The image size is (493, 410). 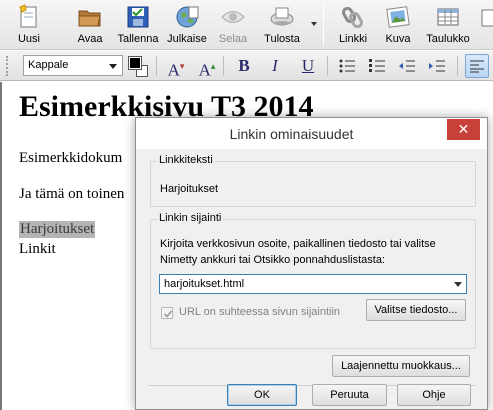 I want to click on image-label: Kuva, so click(x=398, y=39).